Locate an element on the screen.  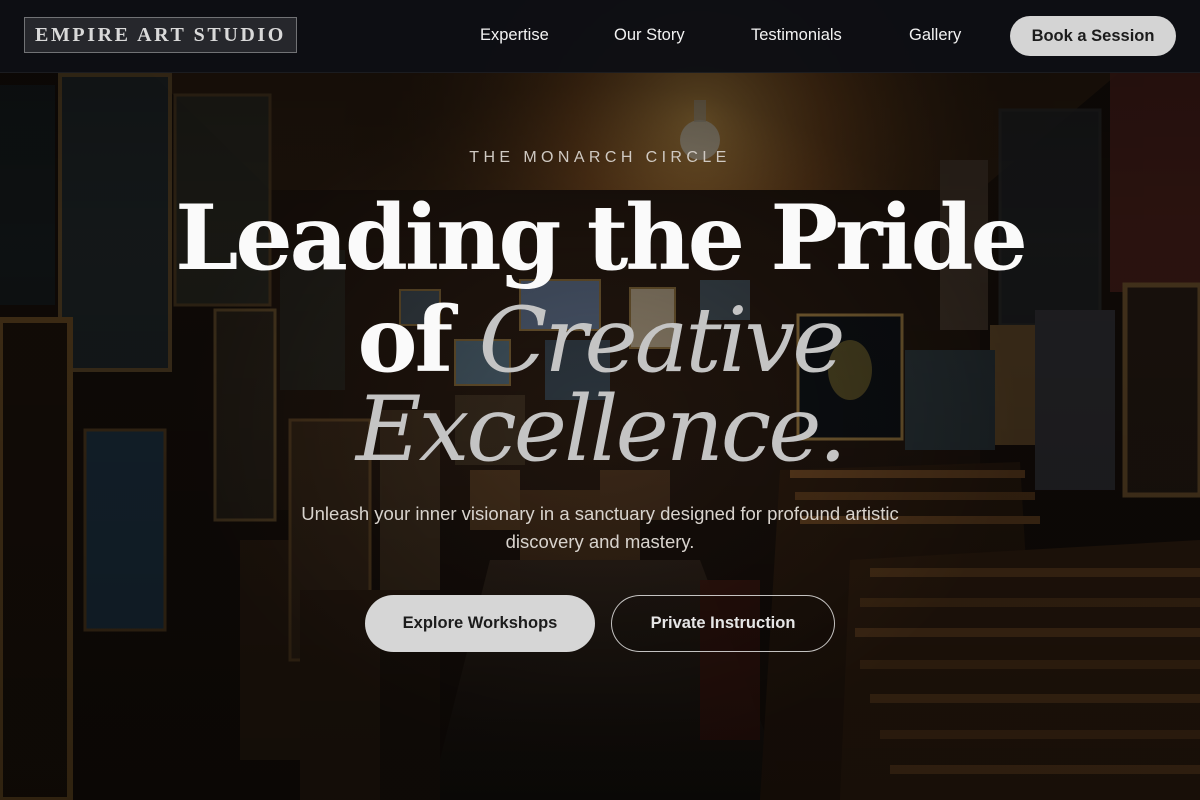
book-session-button: Book a Session is located at coordinates (1093, 36).